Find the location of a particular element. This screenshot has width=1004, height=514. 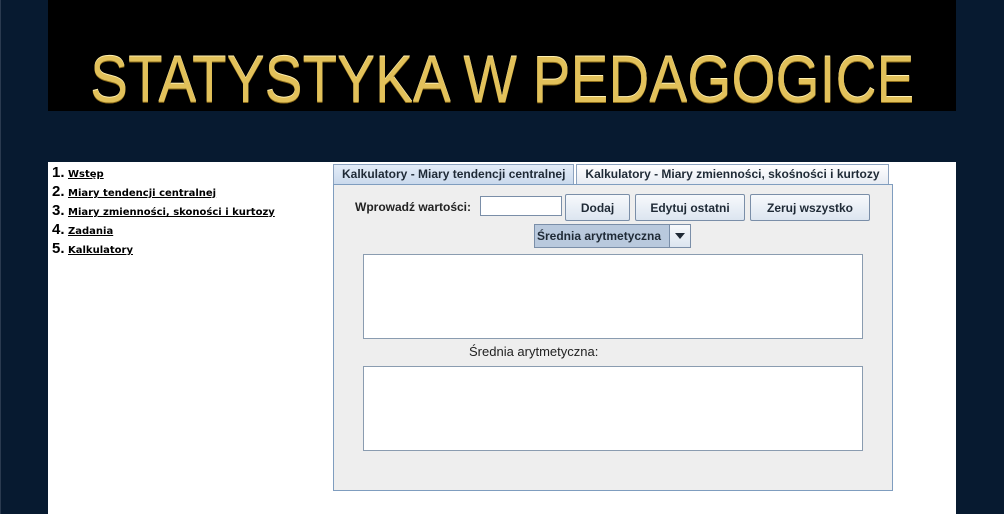

nav-item-zmiennosc: 3. Miary zmienności, skoności i kurtozy is located at coordinates (163, 211).